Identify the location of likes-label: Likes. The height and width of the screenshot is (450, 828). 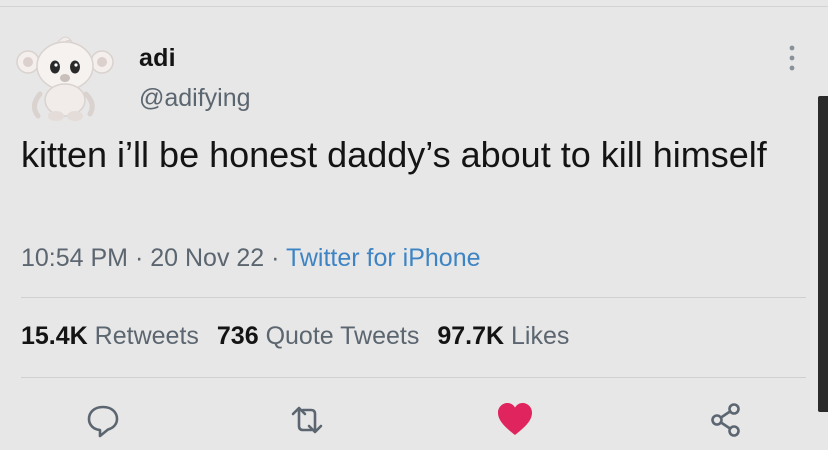
(540, 336).